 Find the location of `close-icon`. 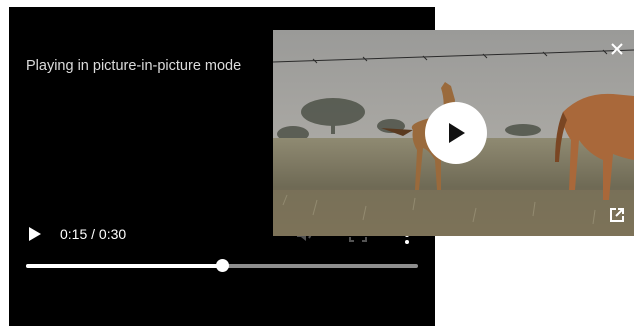

close-icon is located at coordinates (617, 49).